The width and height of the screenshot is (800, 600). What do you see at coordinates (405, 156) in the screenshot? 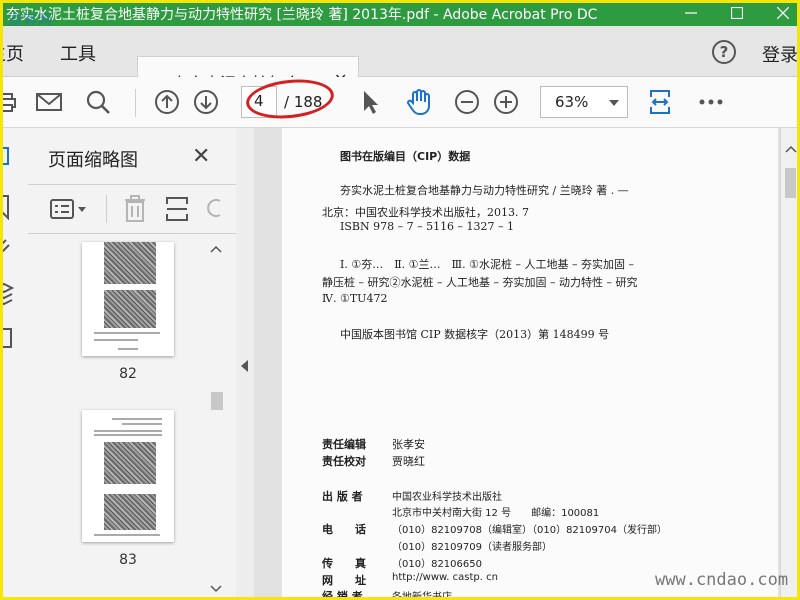
I see `cip-heading: 图书在版编目（CIP）数据` at bounding box center [405, 156].